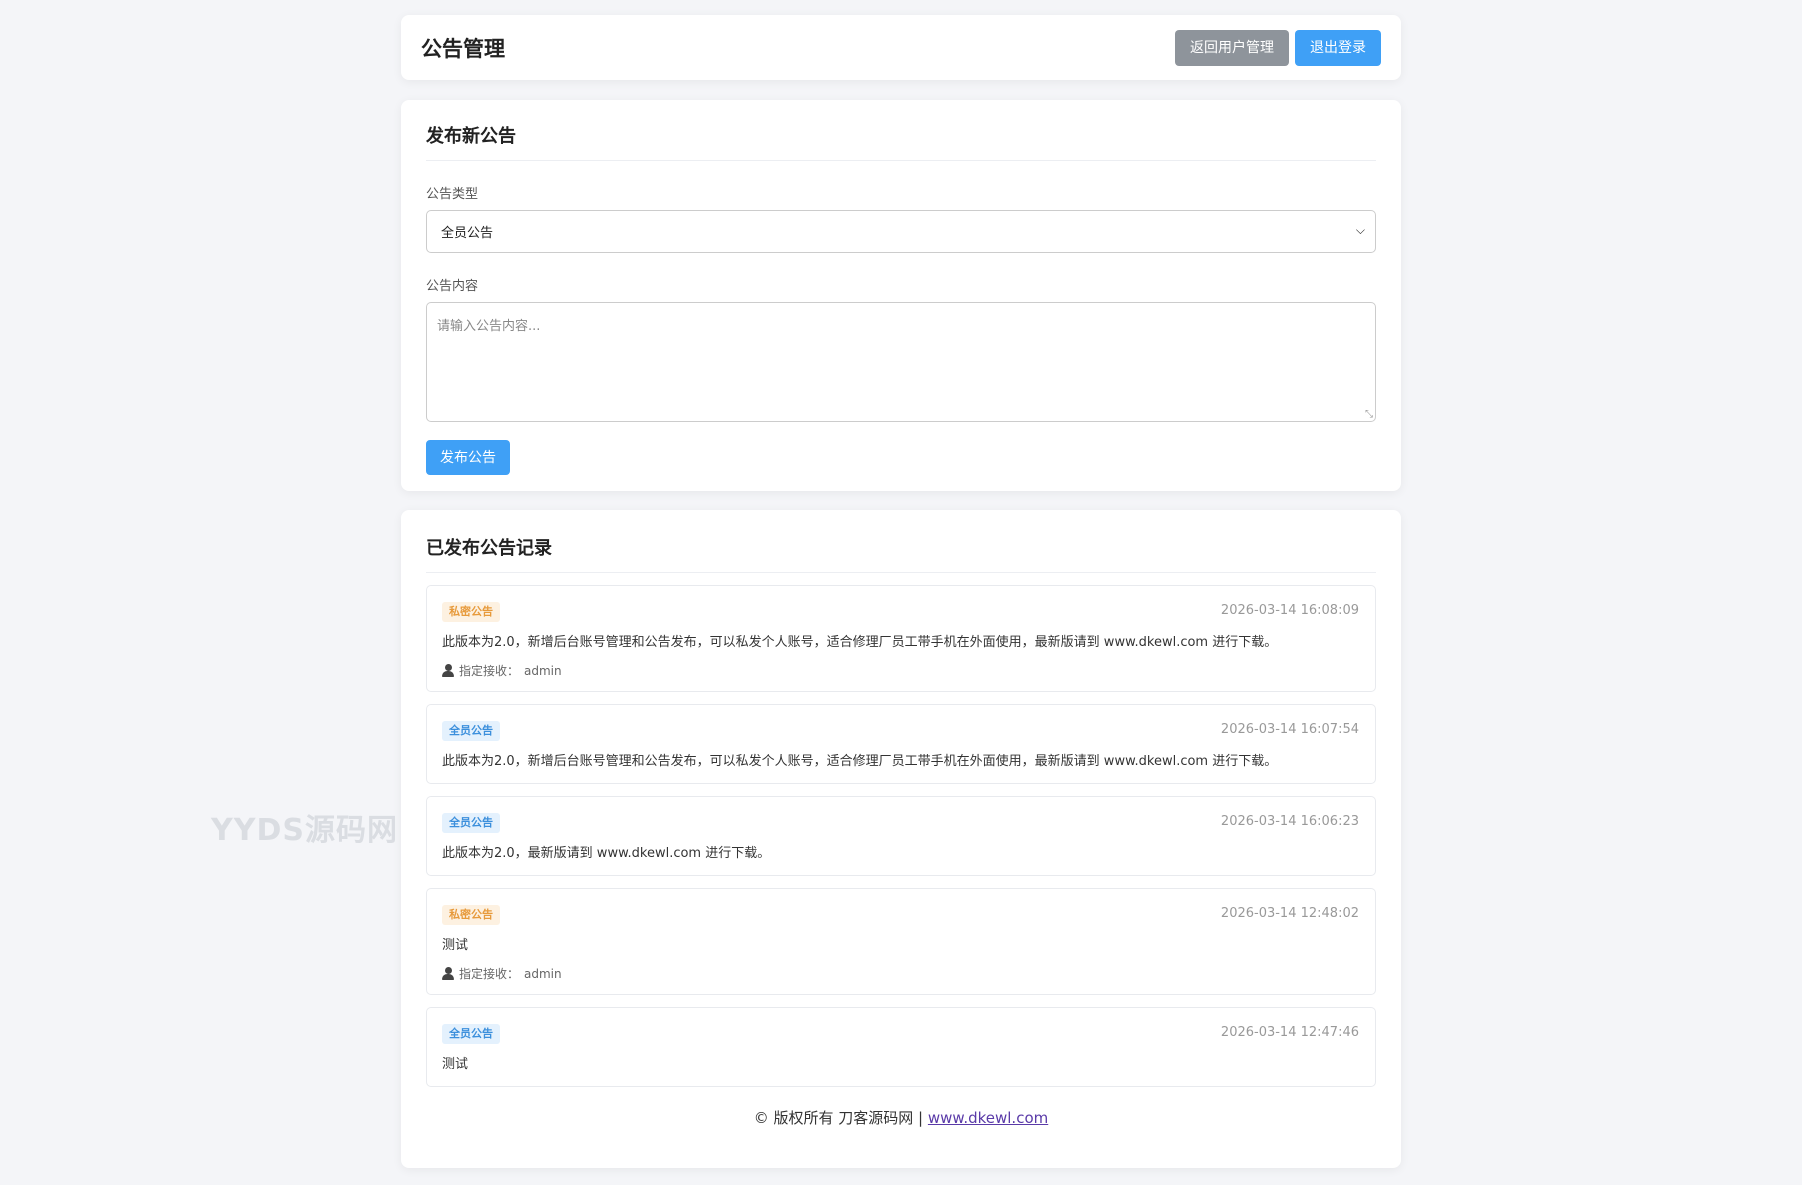  Describe the element at coordinates (901, 362) in the screenshot. I see `announcement-content-textarea: 请输入公告内容... ⤡` at that location.